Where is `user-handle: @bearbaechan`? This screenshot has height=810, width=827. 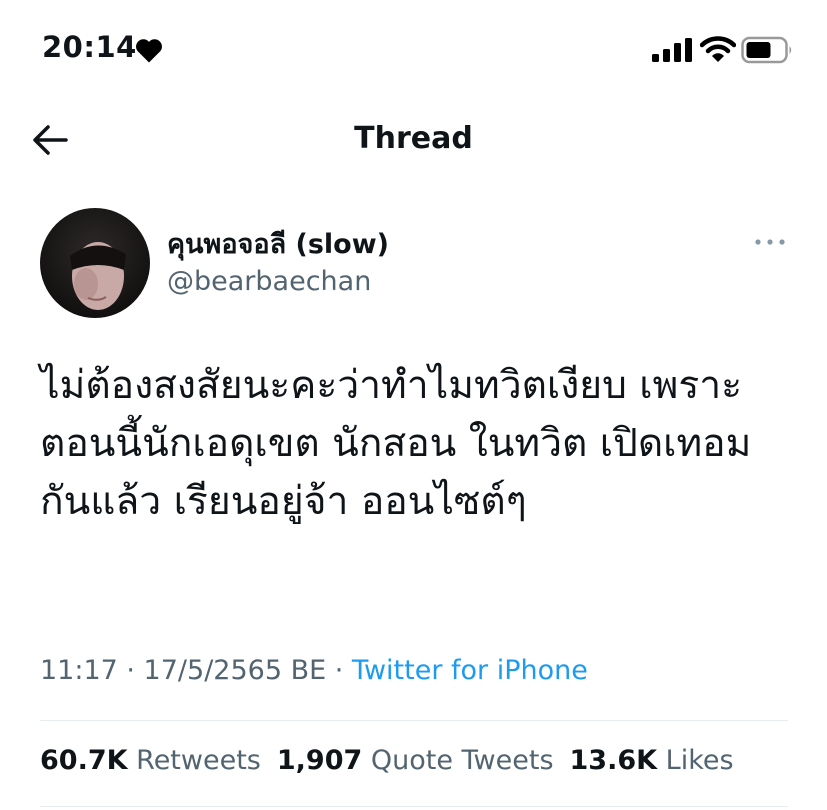
user-handle: @bearbaechan is located at coordinates (269, 281).